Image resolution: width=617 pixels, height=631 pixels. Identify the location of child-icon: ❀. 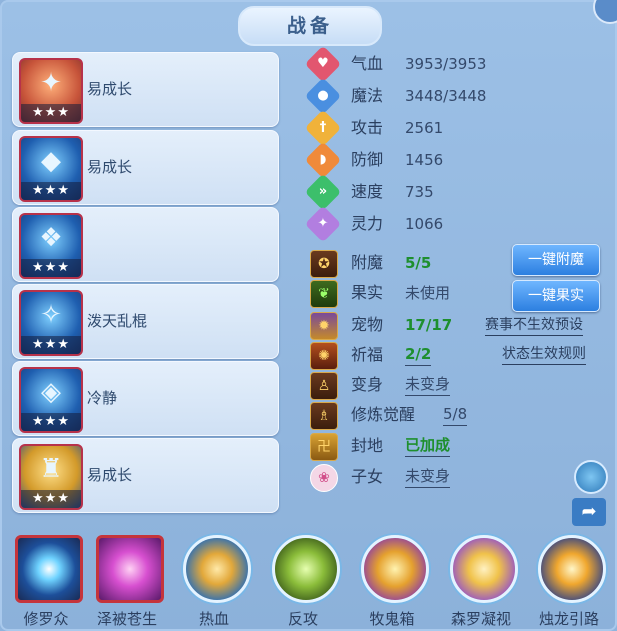
(324, 478).